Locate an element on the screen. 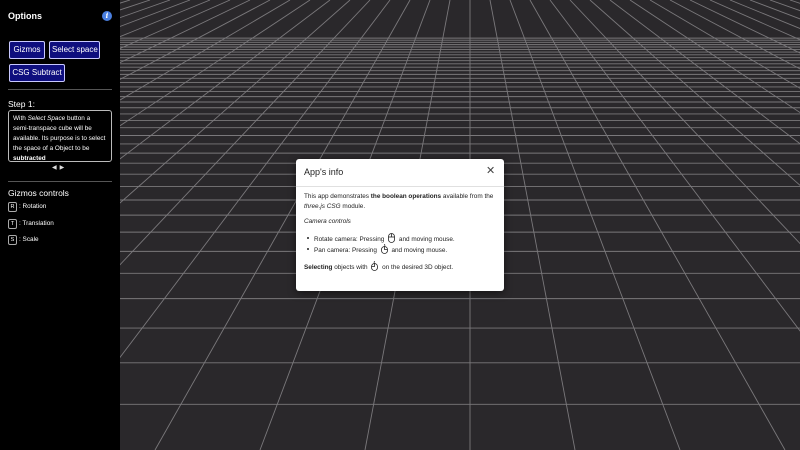 This screenshot has height=450, width=800. step-navigation: ◀▶ is located at coordinates (59, 167).